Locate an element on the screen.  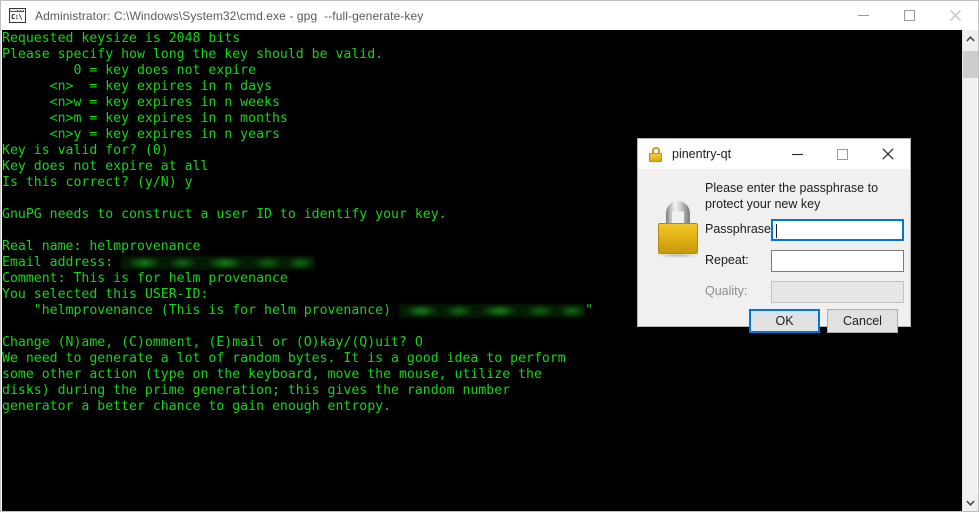
padlock-icon is located at coordinates (655, 154).